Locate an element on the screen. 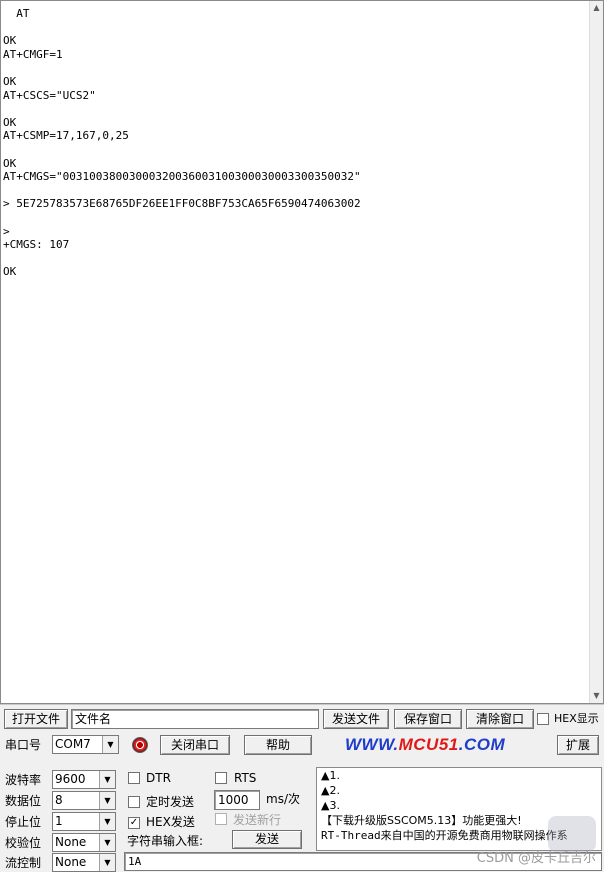 This screenshot has width=604, height=872. brand-logo: WWW.MCU51.COM is located at coordinates (425, 745).